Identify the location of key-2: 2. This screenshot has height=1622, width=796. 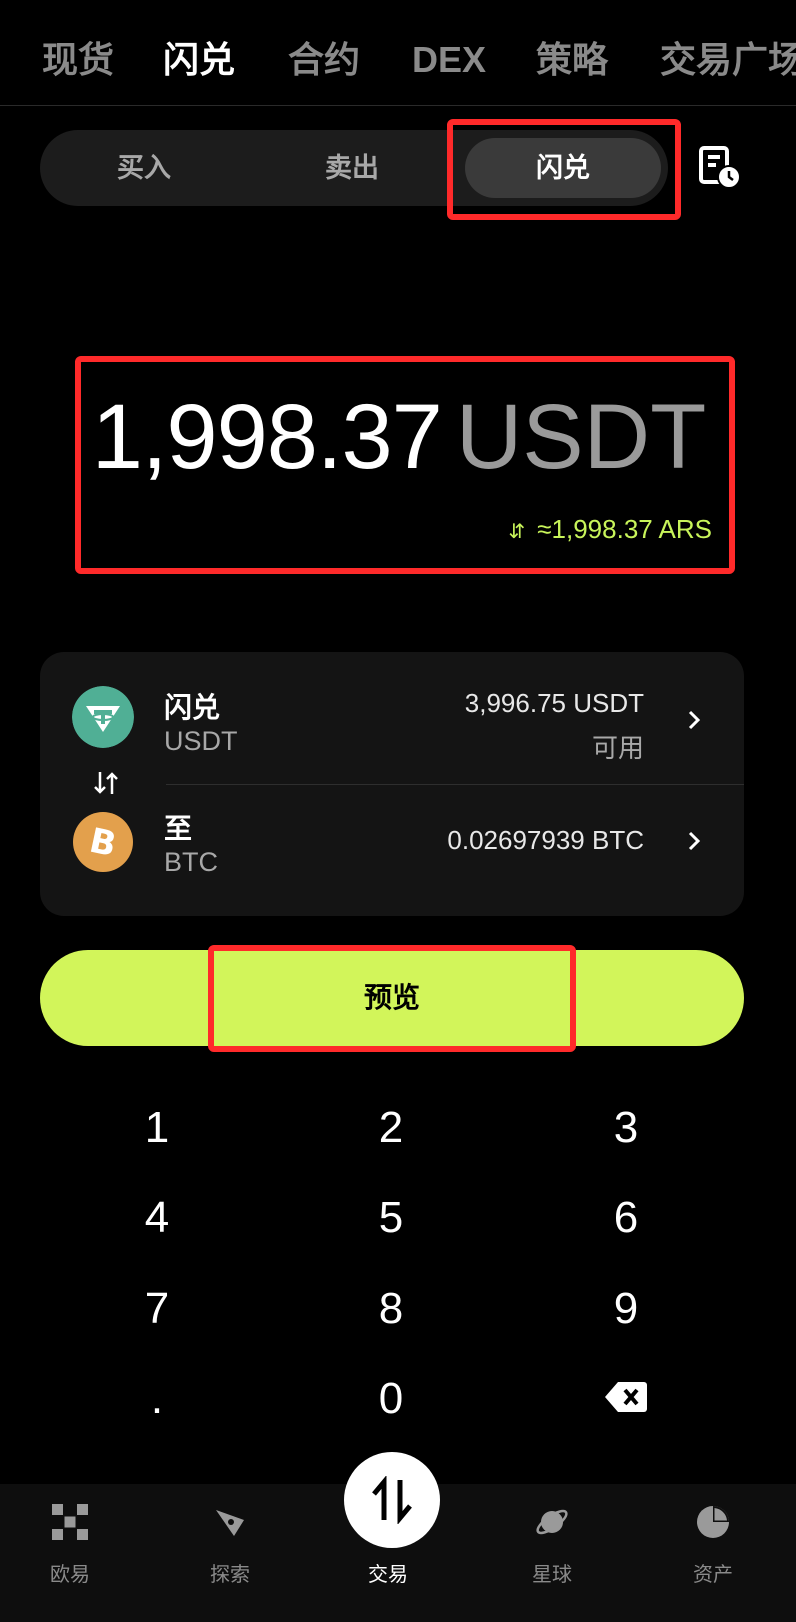
(391, 1128).